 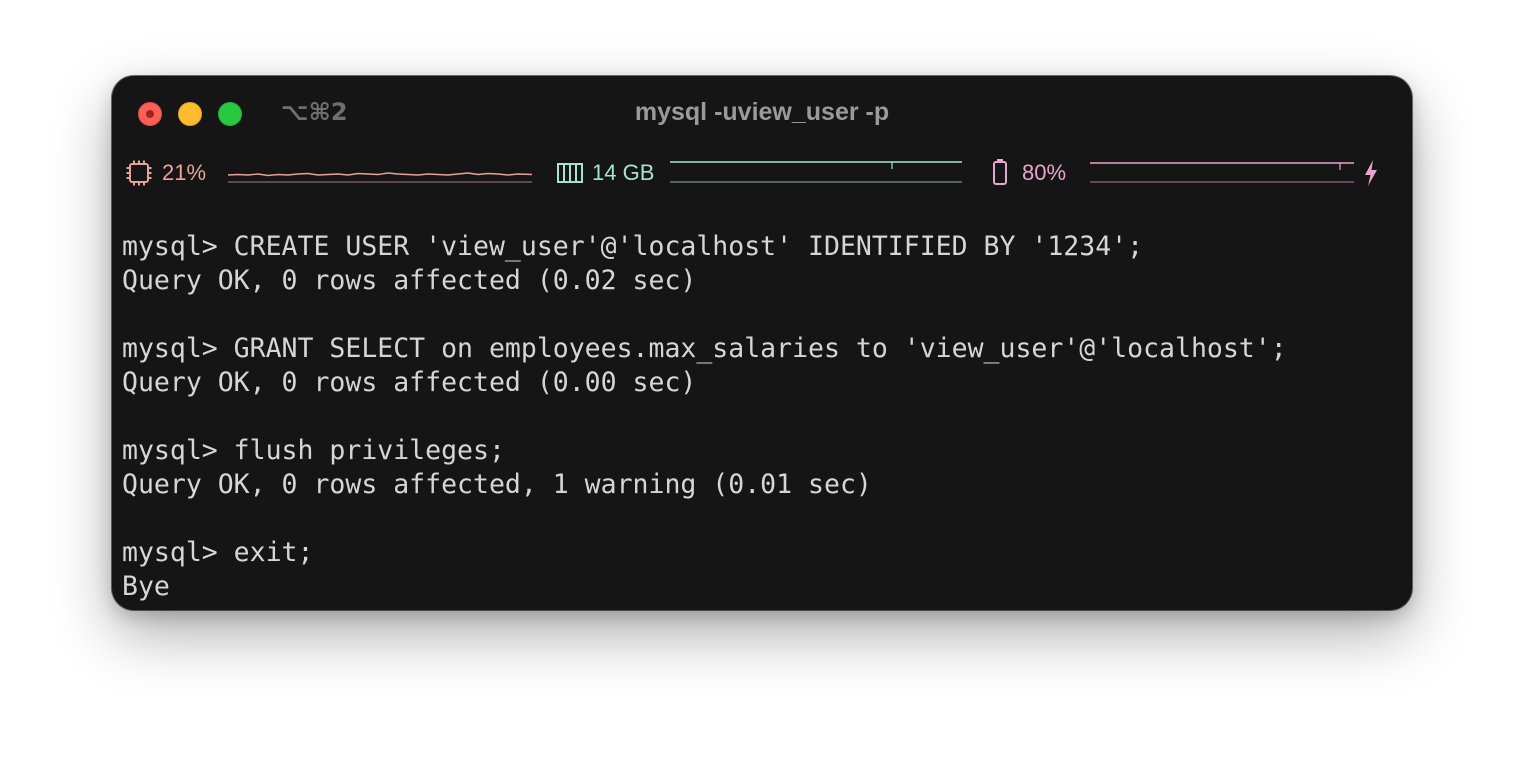 I want to click on lightning-icon, so click(x=1371, y=173).